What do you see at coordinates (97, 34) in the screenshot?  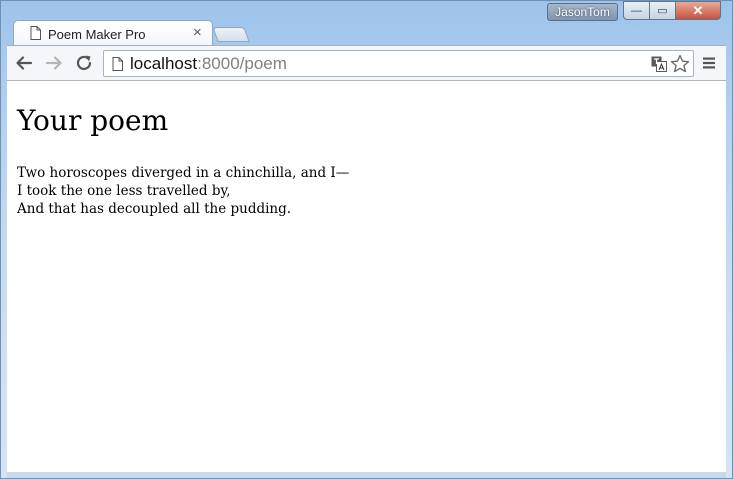 I see `tab-title: Poem Maker Pro` at bounding box center [97, 34].